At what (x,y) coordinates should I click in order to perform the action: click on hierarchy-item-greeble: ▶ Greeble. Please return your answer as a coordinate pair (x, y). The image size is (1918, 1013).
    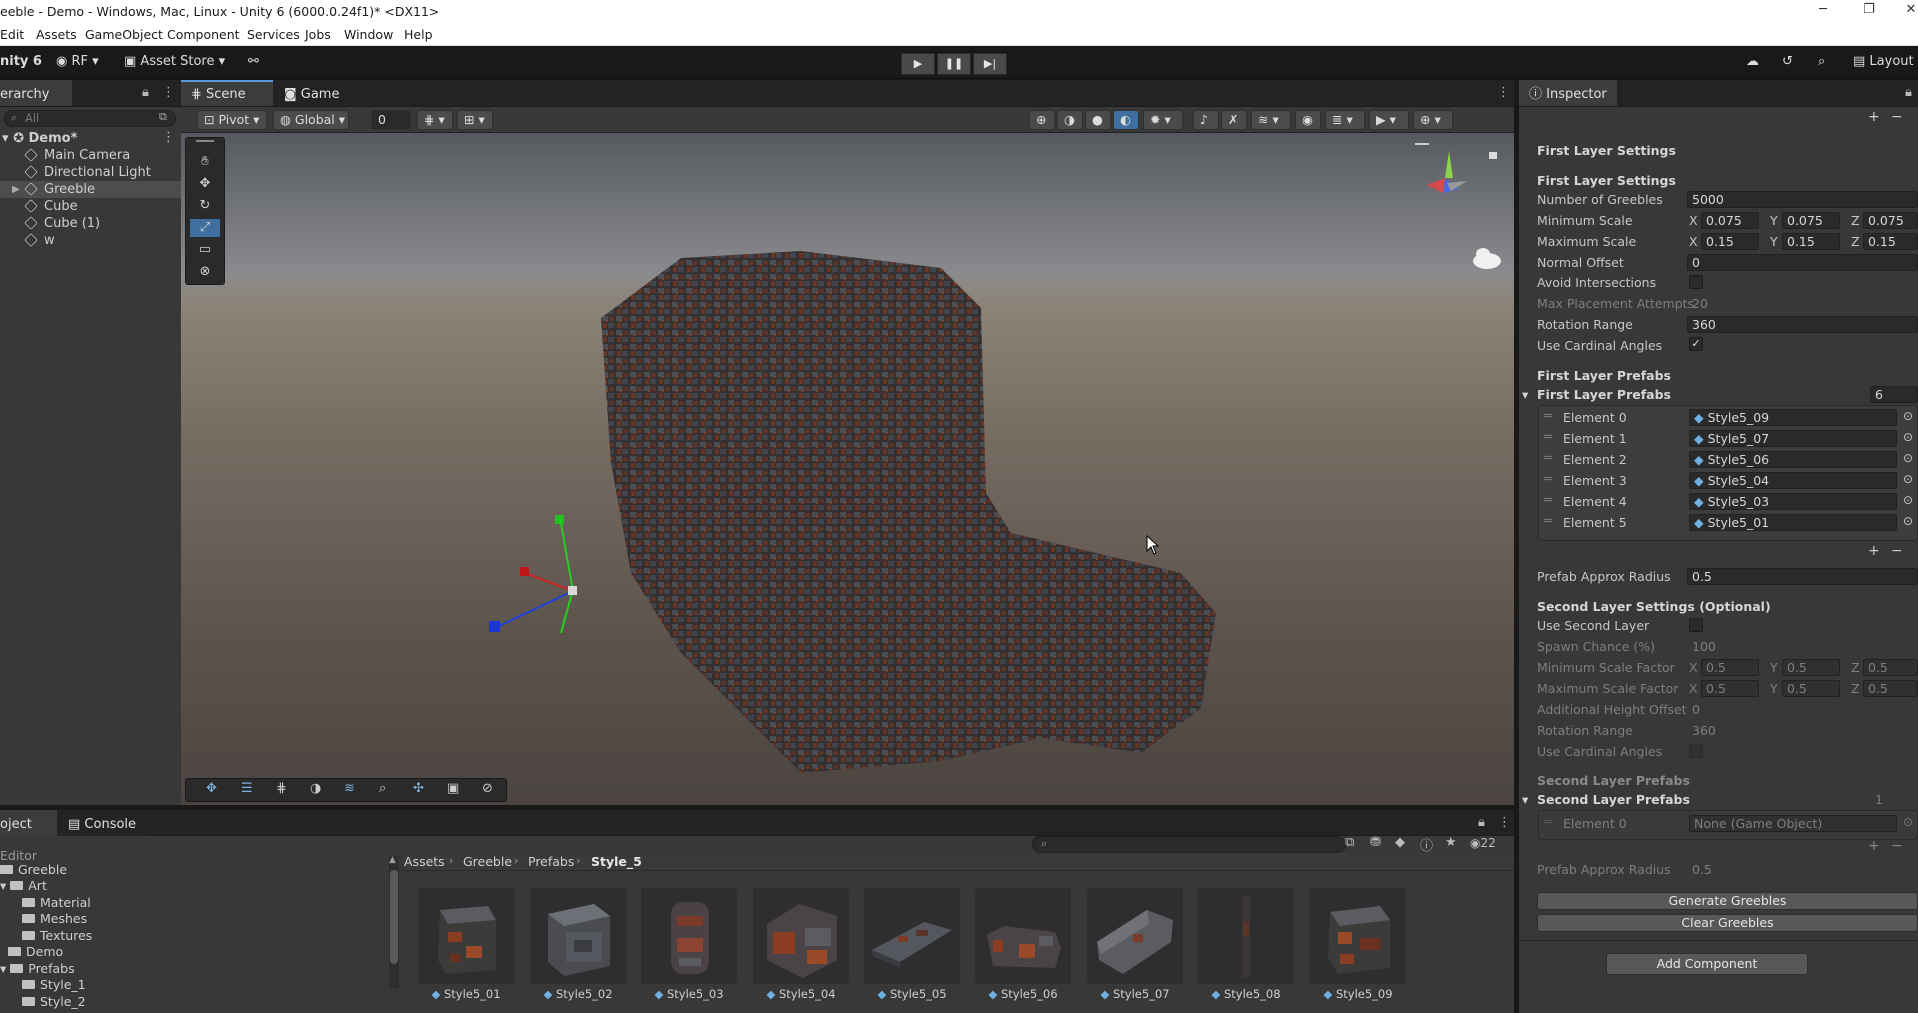
    Looking at the image, I should click on (90, 189).